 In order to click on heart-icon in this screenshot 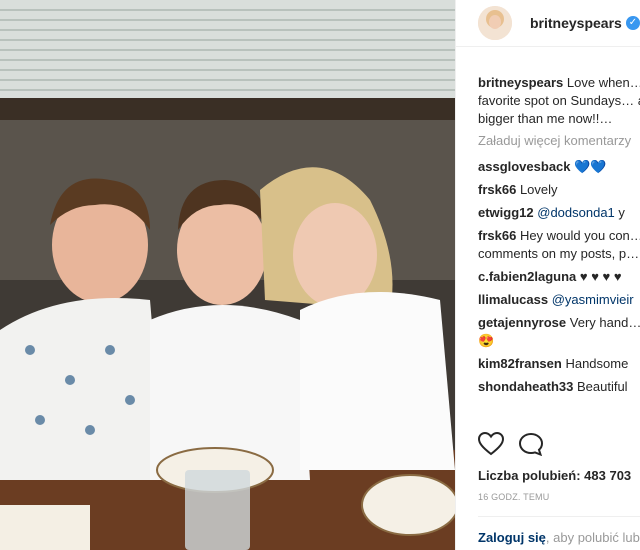, I will do `click(491, 446)`.